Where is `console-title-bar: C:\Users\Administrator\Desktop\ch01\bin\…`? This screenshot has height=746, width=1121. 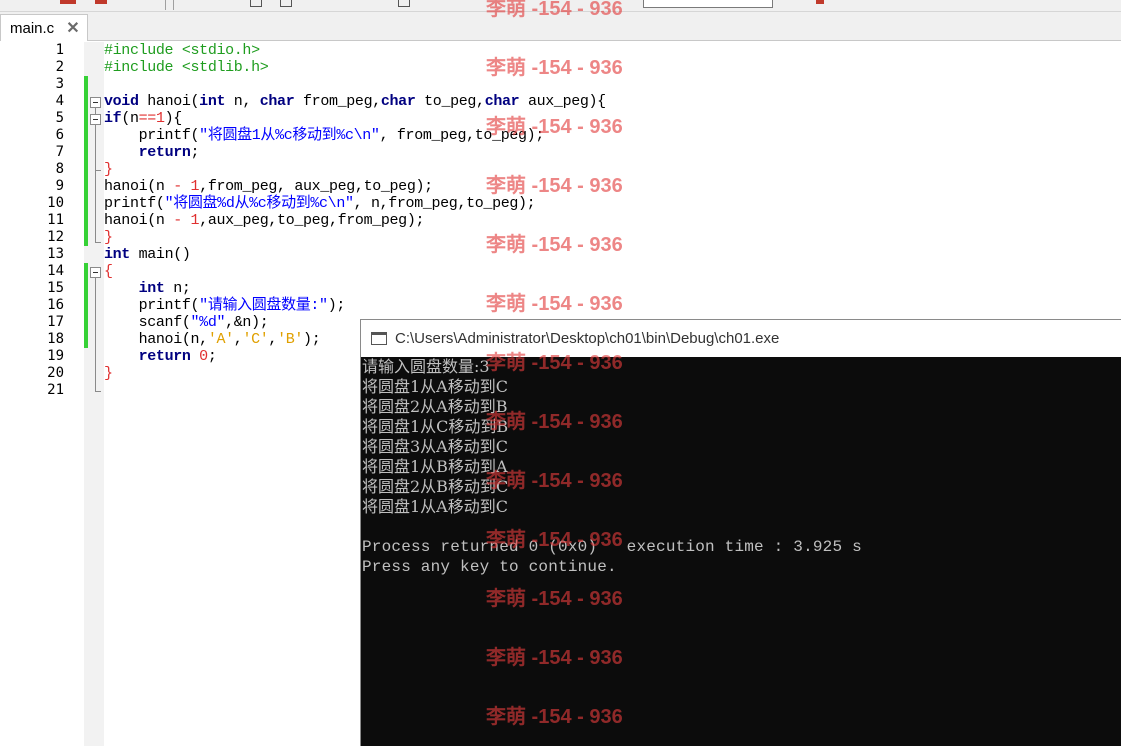
console-title-bar: C:\Users\Administrator\Desktop\ch01\bin\… is located at coordinates (741, 338).